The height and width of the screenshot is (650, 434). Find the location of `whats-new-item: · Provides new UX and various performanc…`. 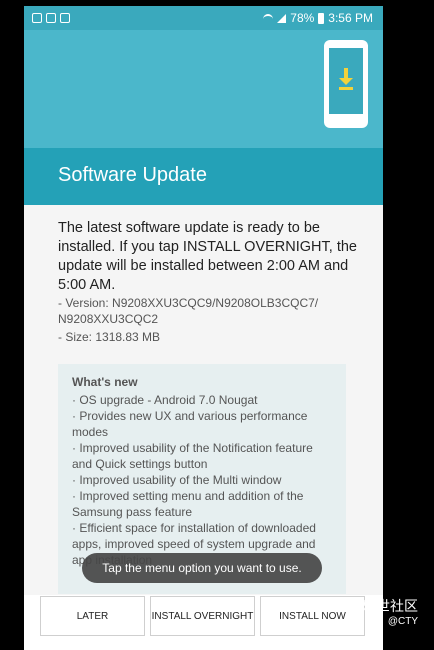

whats-new-item: · Provides new UX and various performanc… is located at coordinates (190, 424).